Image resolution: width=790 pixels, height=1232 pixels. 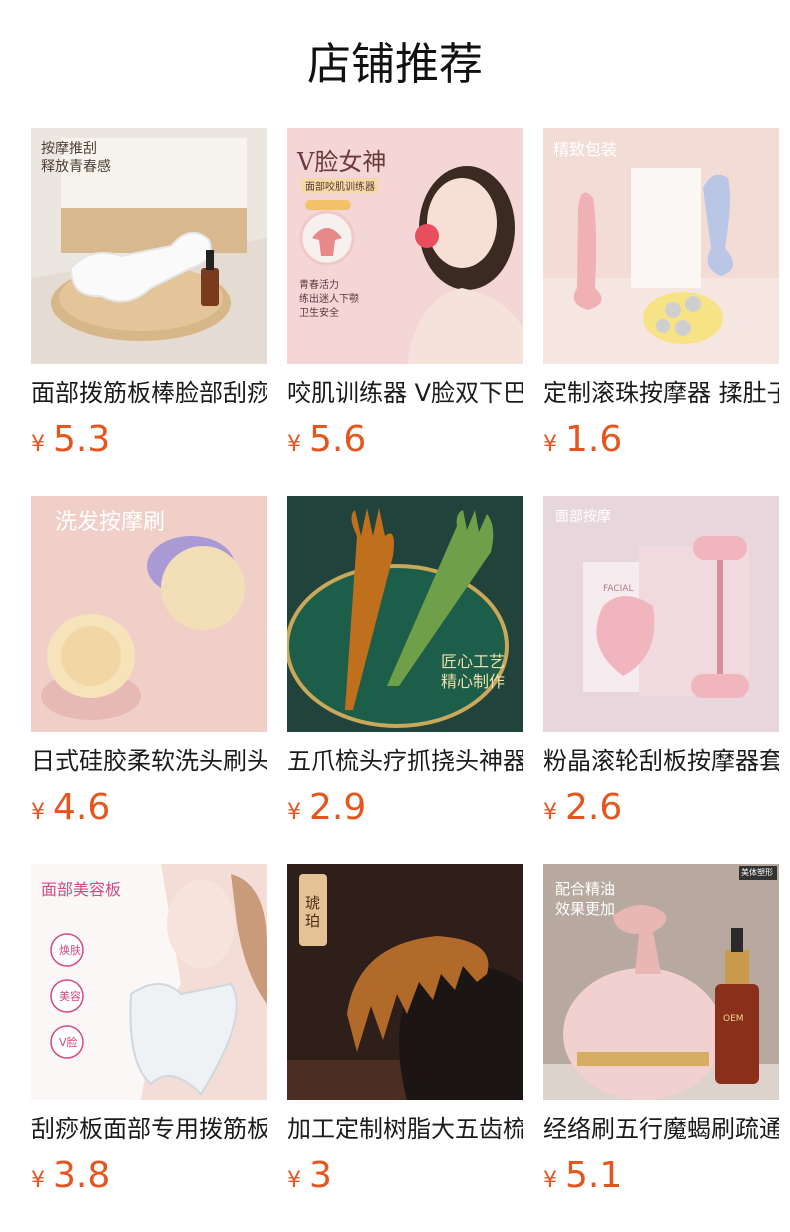 I want to click on product-image: 配合精油 效果更加 美体塑形 OEM, so click(x=661, y=982).